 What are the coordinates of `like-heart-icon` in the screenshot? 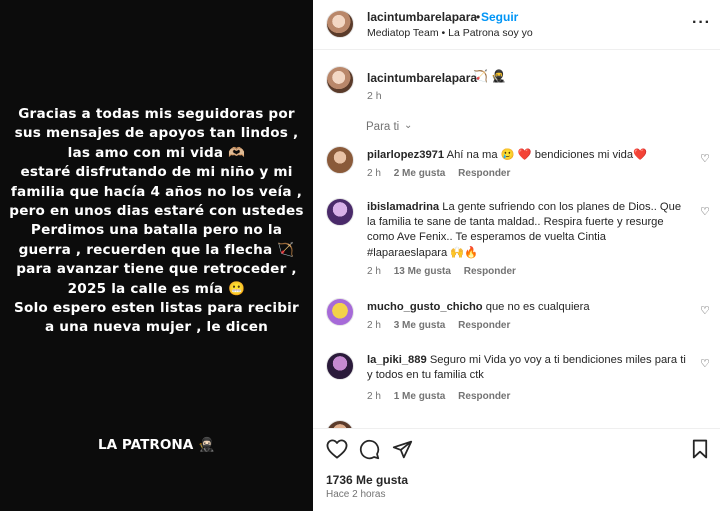 It's located at (337, 449).